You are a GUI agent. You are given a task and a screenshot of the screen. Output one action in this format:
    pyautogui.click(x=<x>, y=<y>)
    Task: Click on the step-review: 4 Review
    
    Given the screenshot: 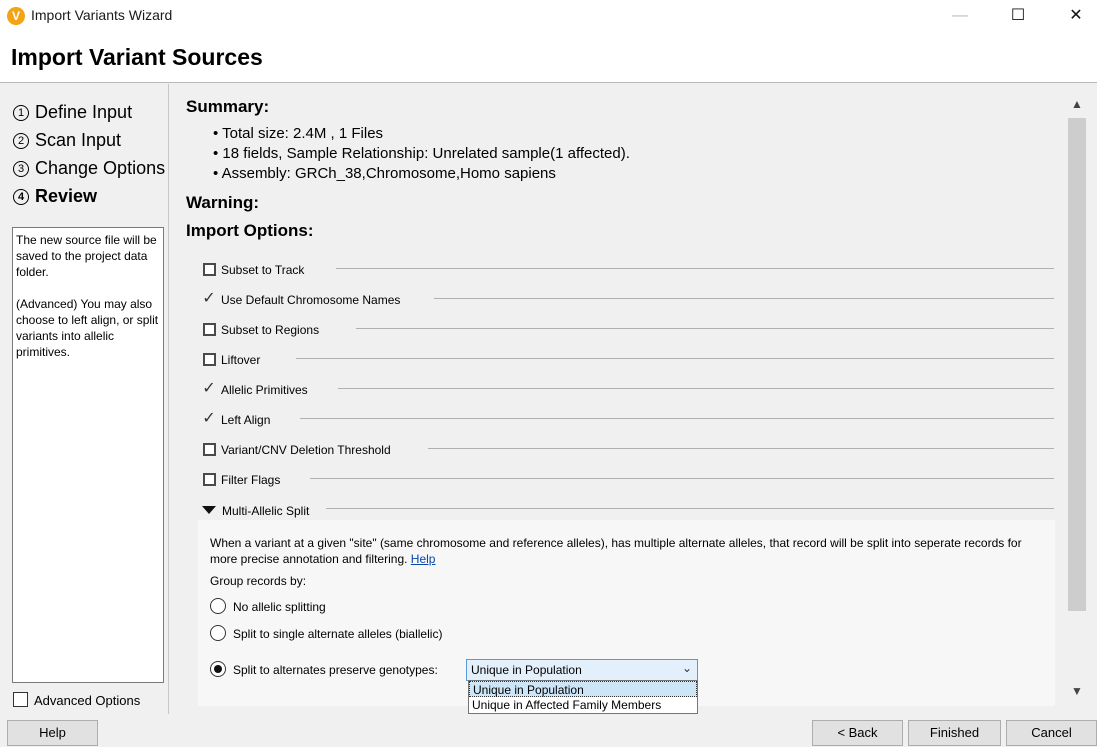 What is the action you would take?
    pyautogui.click(x=55, y=196)
    